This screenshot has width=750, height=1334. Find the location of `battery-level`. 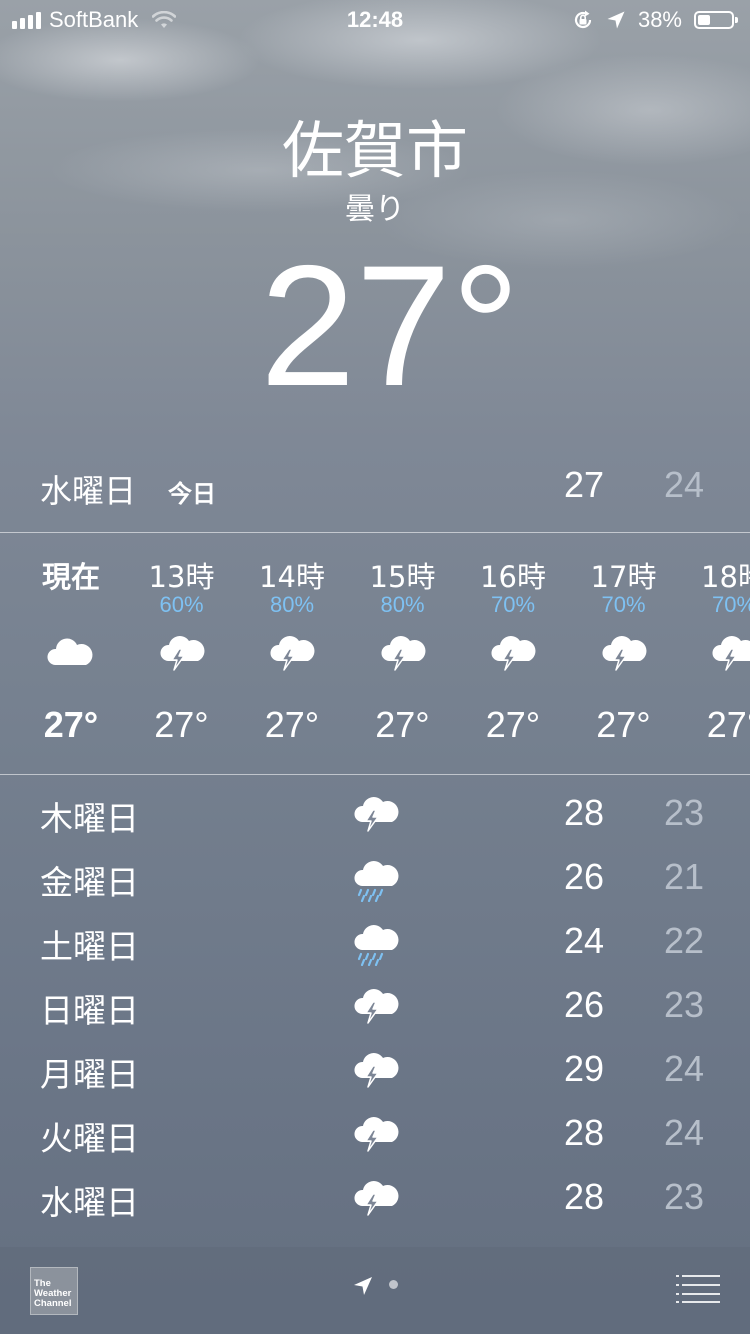

battery-level is located at coordinates (704, 20).